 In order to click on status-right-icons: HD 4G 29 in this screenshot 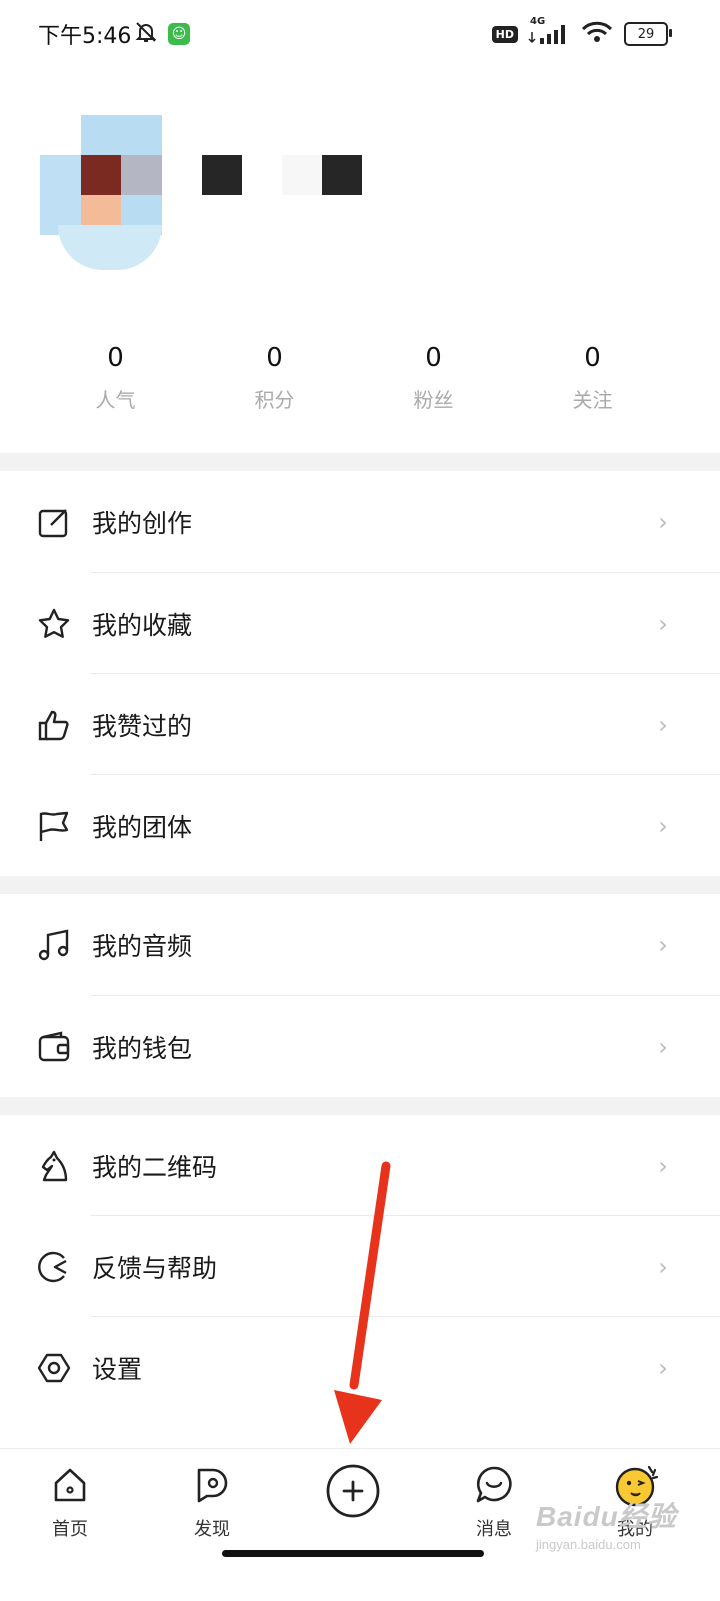, I will do `click(581, 32)`.